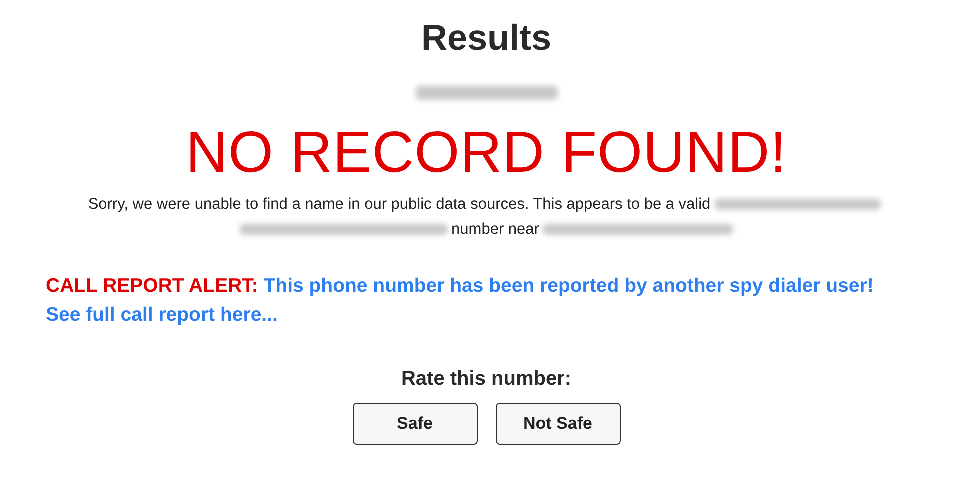 Image resolution: width=973 pixels, height=485 pixels. What do you see at coordinates (415, 424) in the screenshot?
I see `rate-button: Safe` at bounding box center [415, 424].